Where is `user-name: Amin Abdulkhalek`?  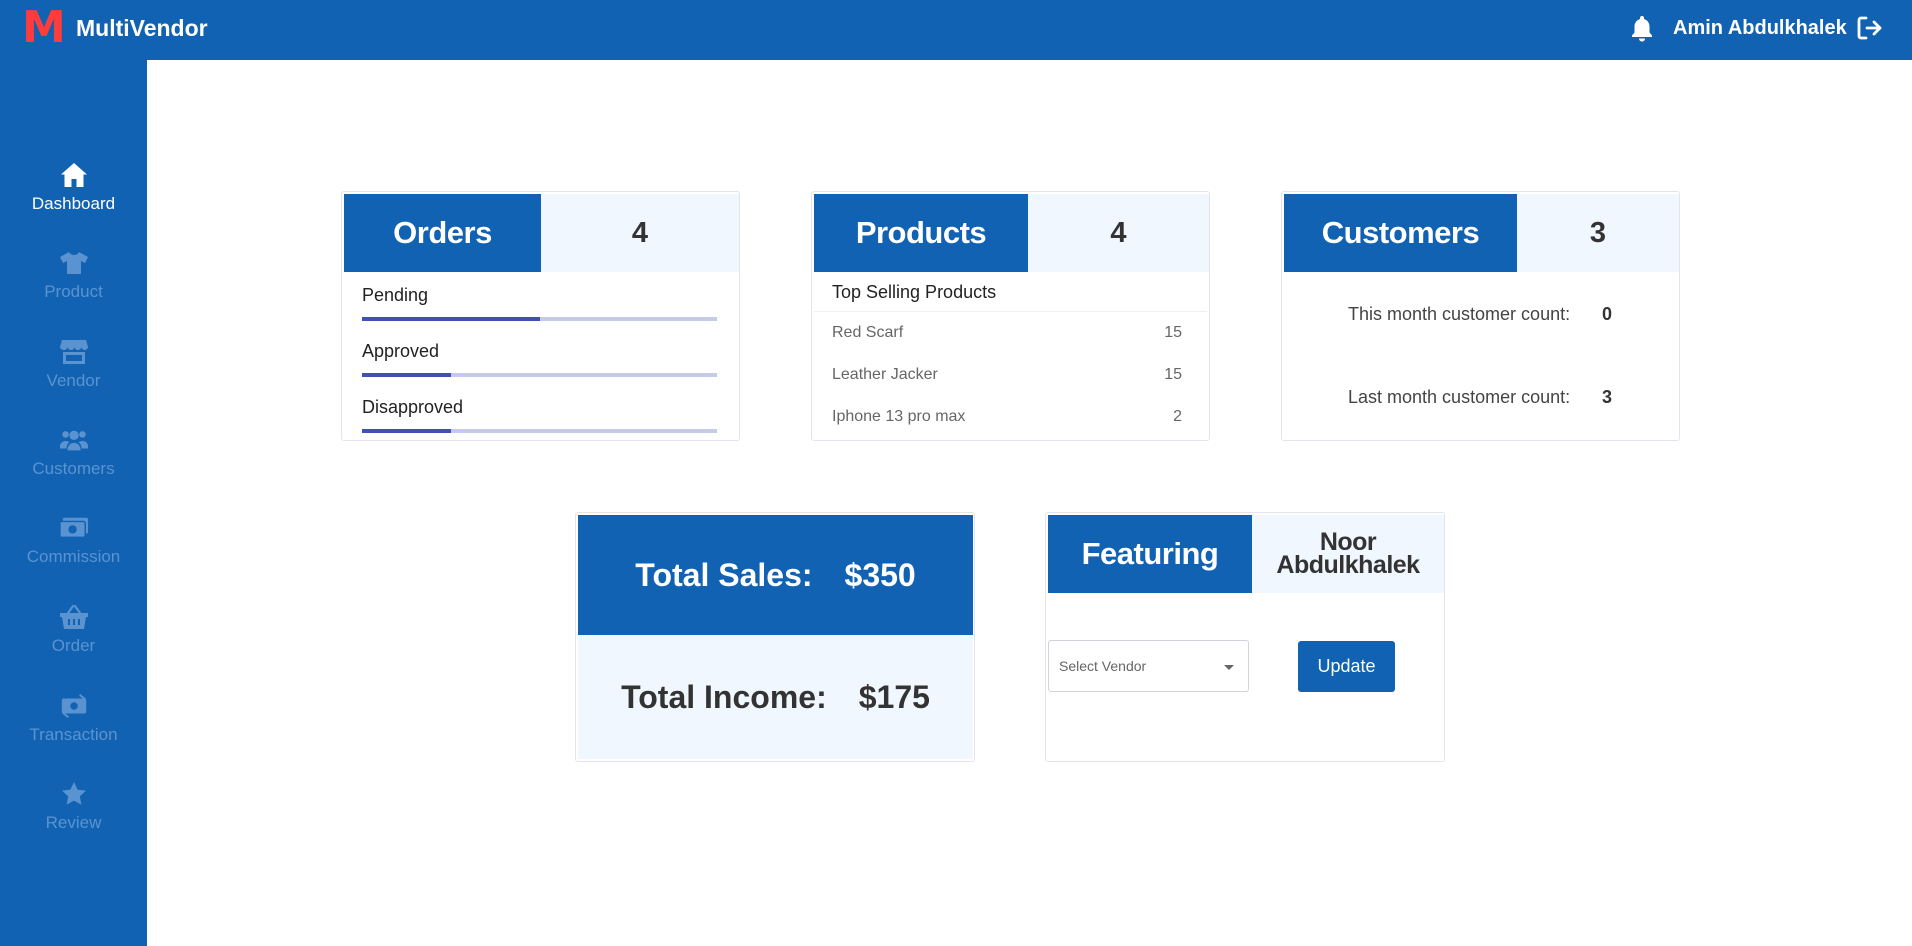
user-name: Amin Abdulkhalek is located at coordinates (1760, 28).